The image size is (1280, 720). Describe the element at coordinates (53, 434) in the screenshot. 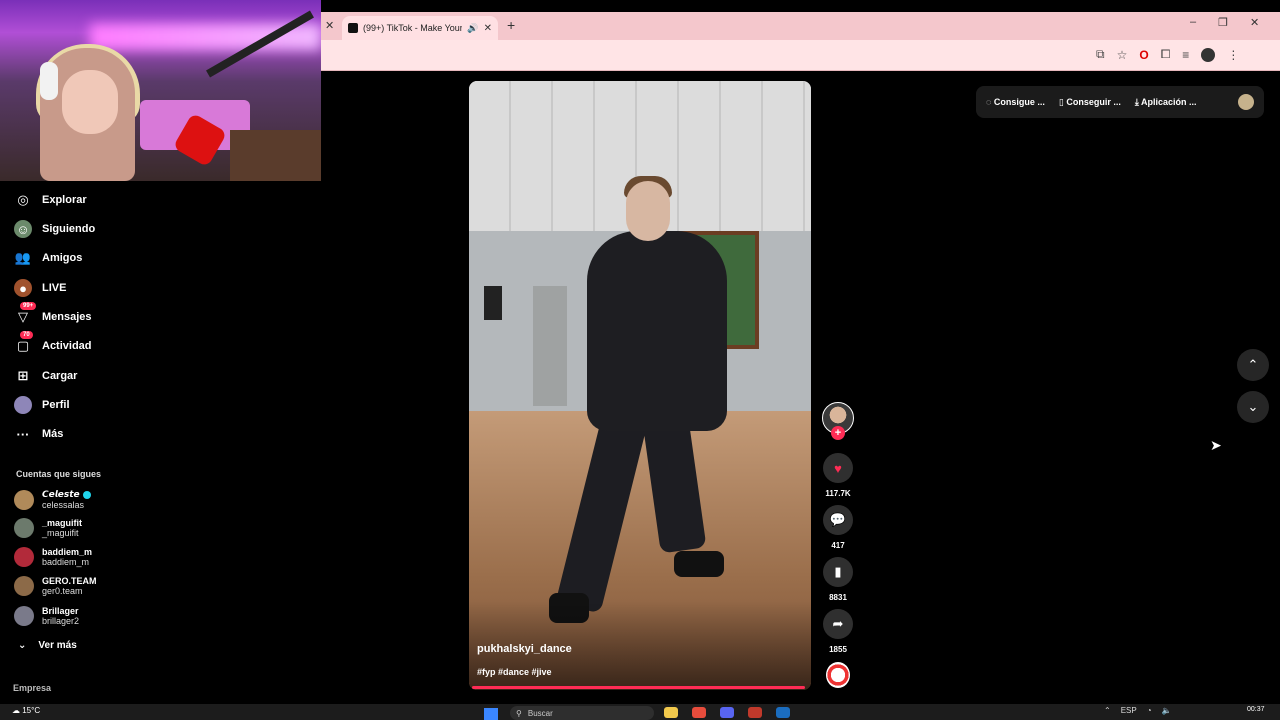

I see `sidebar-item-label: Más` at that location.